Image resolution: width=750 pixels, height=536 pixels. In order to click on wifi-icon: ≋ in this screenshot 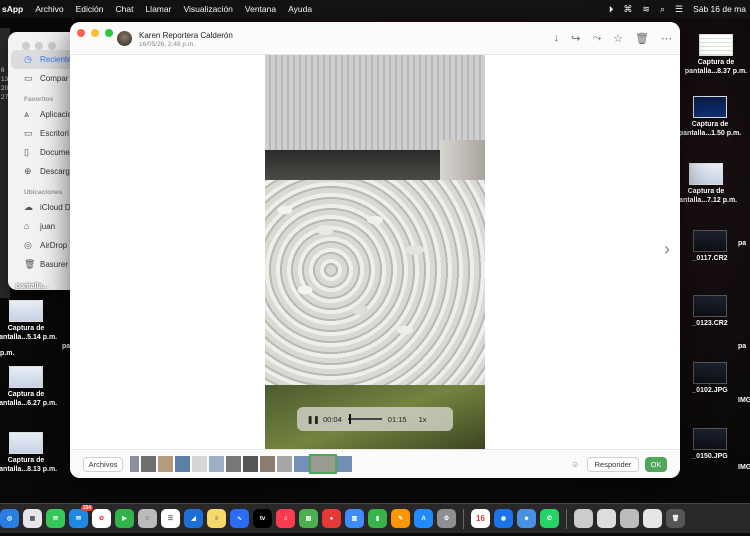, I will do `click(646, 9)`.